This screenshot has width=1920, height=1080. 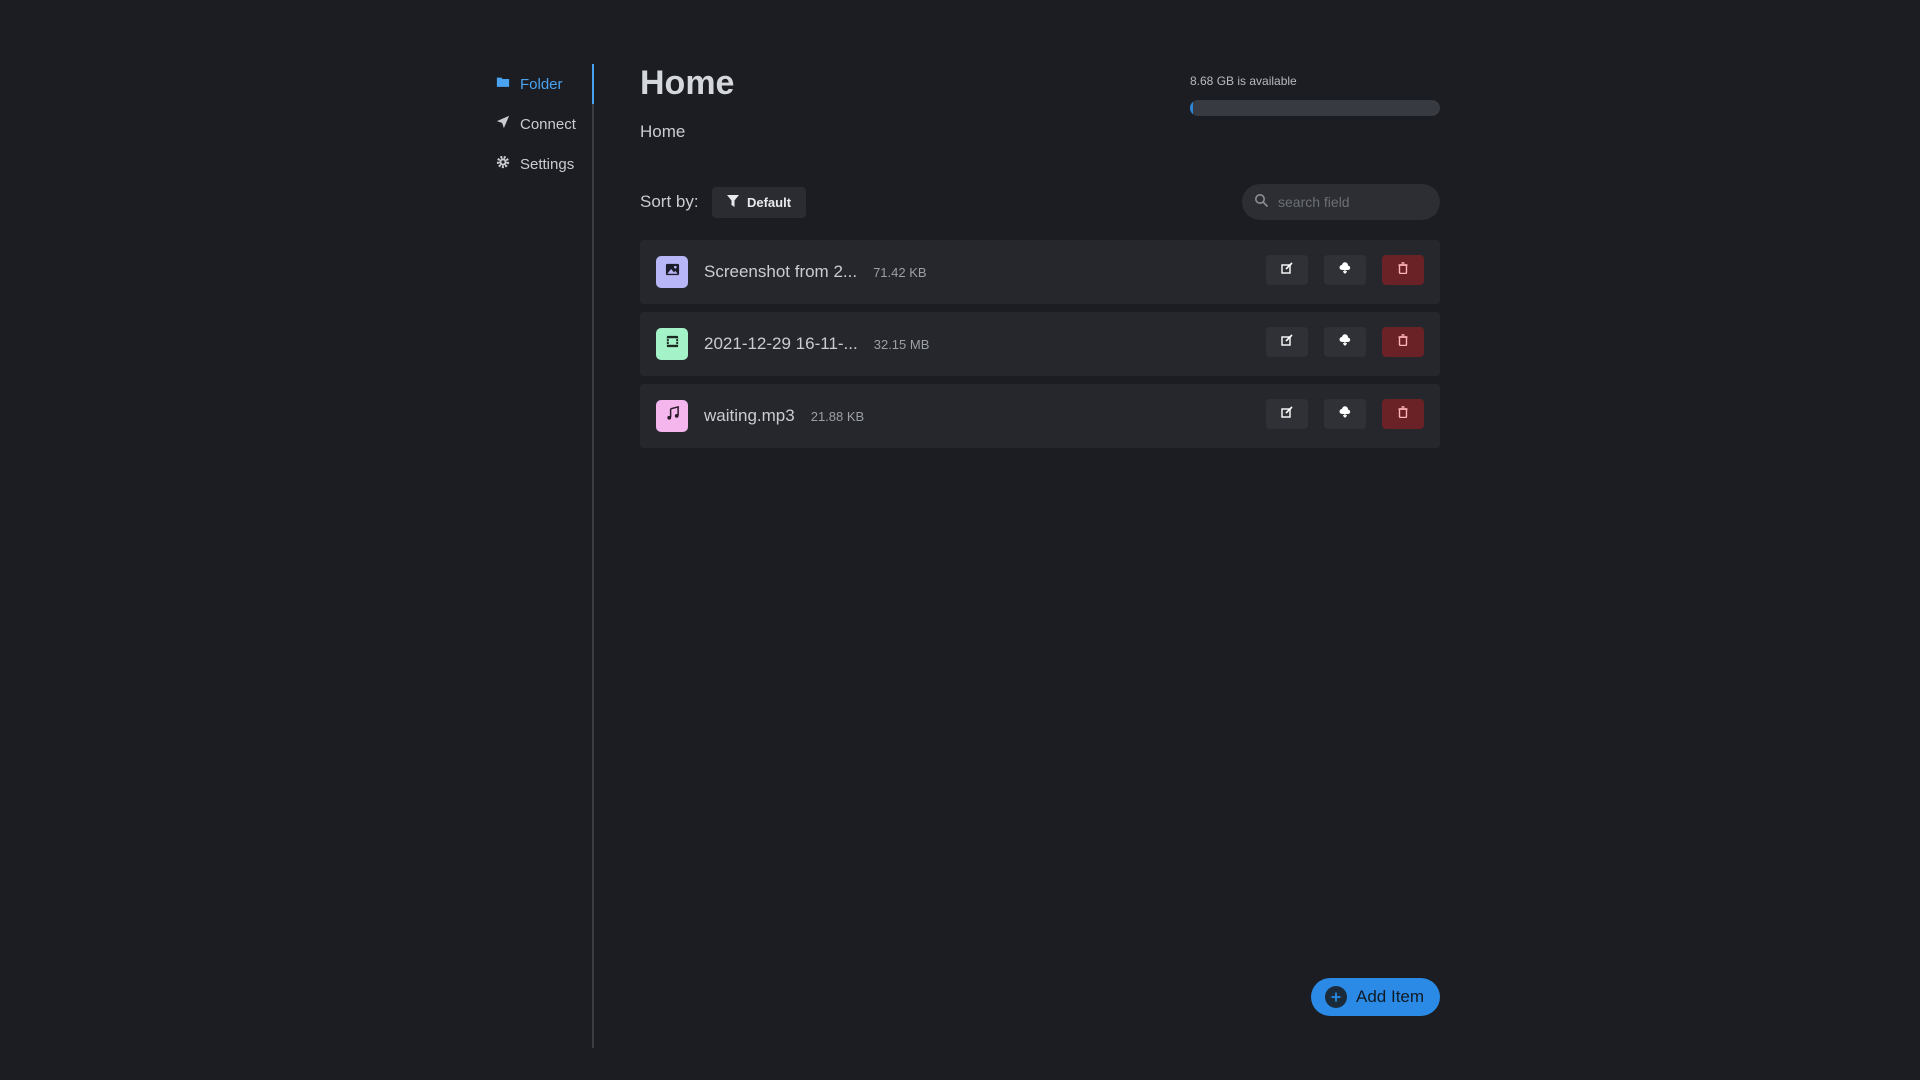 What do you see at coordinates (837, 416) in the screenshot?
I see `file-size: 21.88 KB` at bounding box center [837, 416].